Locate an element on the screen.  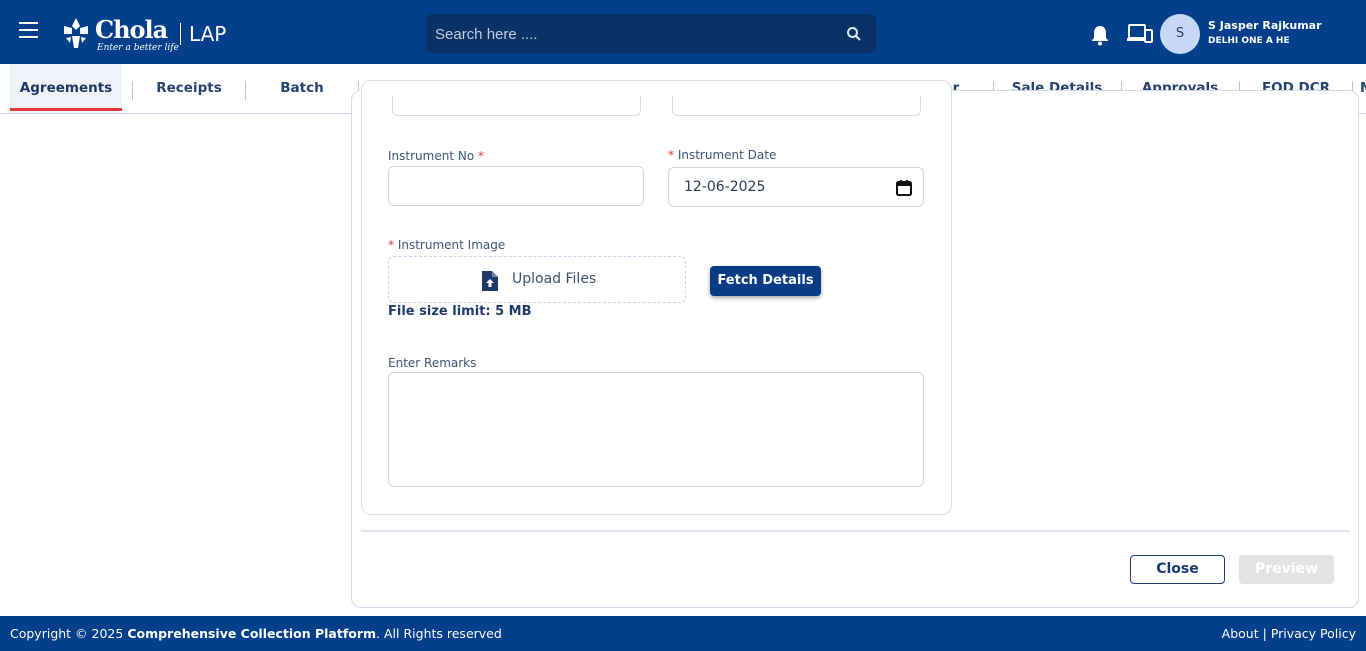
instrument-date-label: * Instrument Date is located at coordinates (722, 155).